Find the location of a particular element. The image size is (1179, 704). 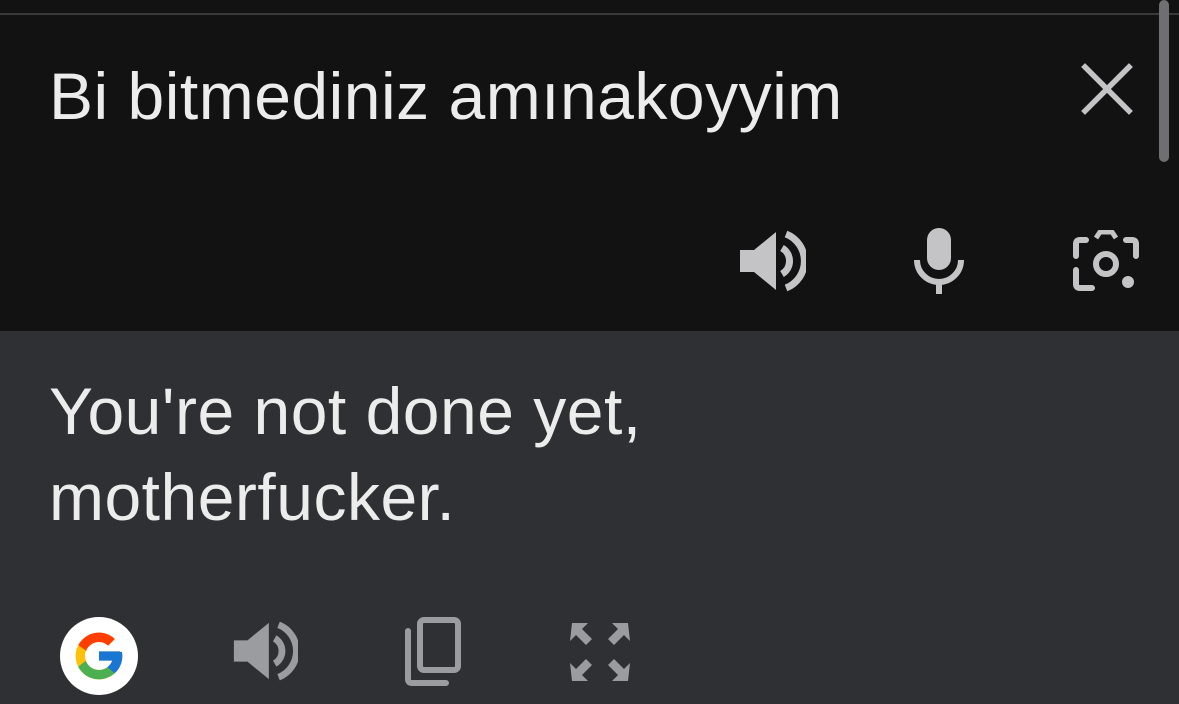

close-icon is located at coordinates (1107, 89).